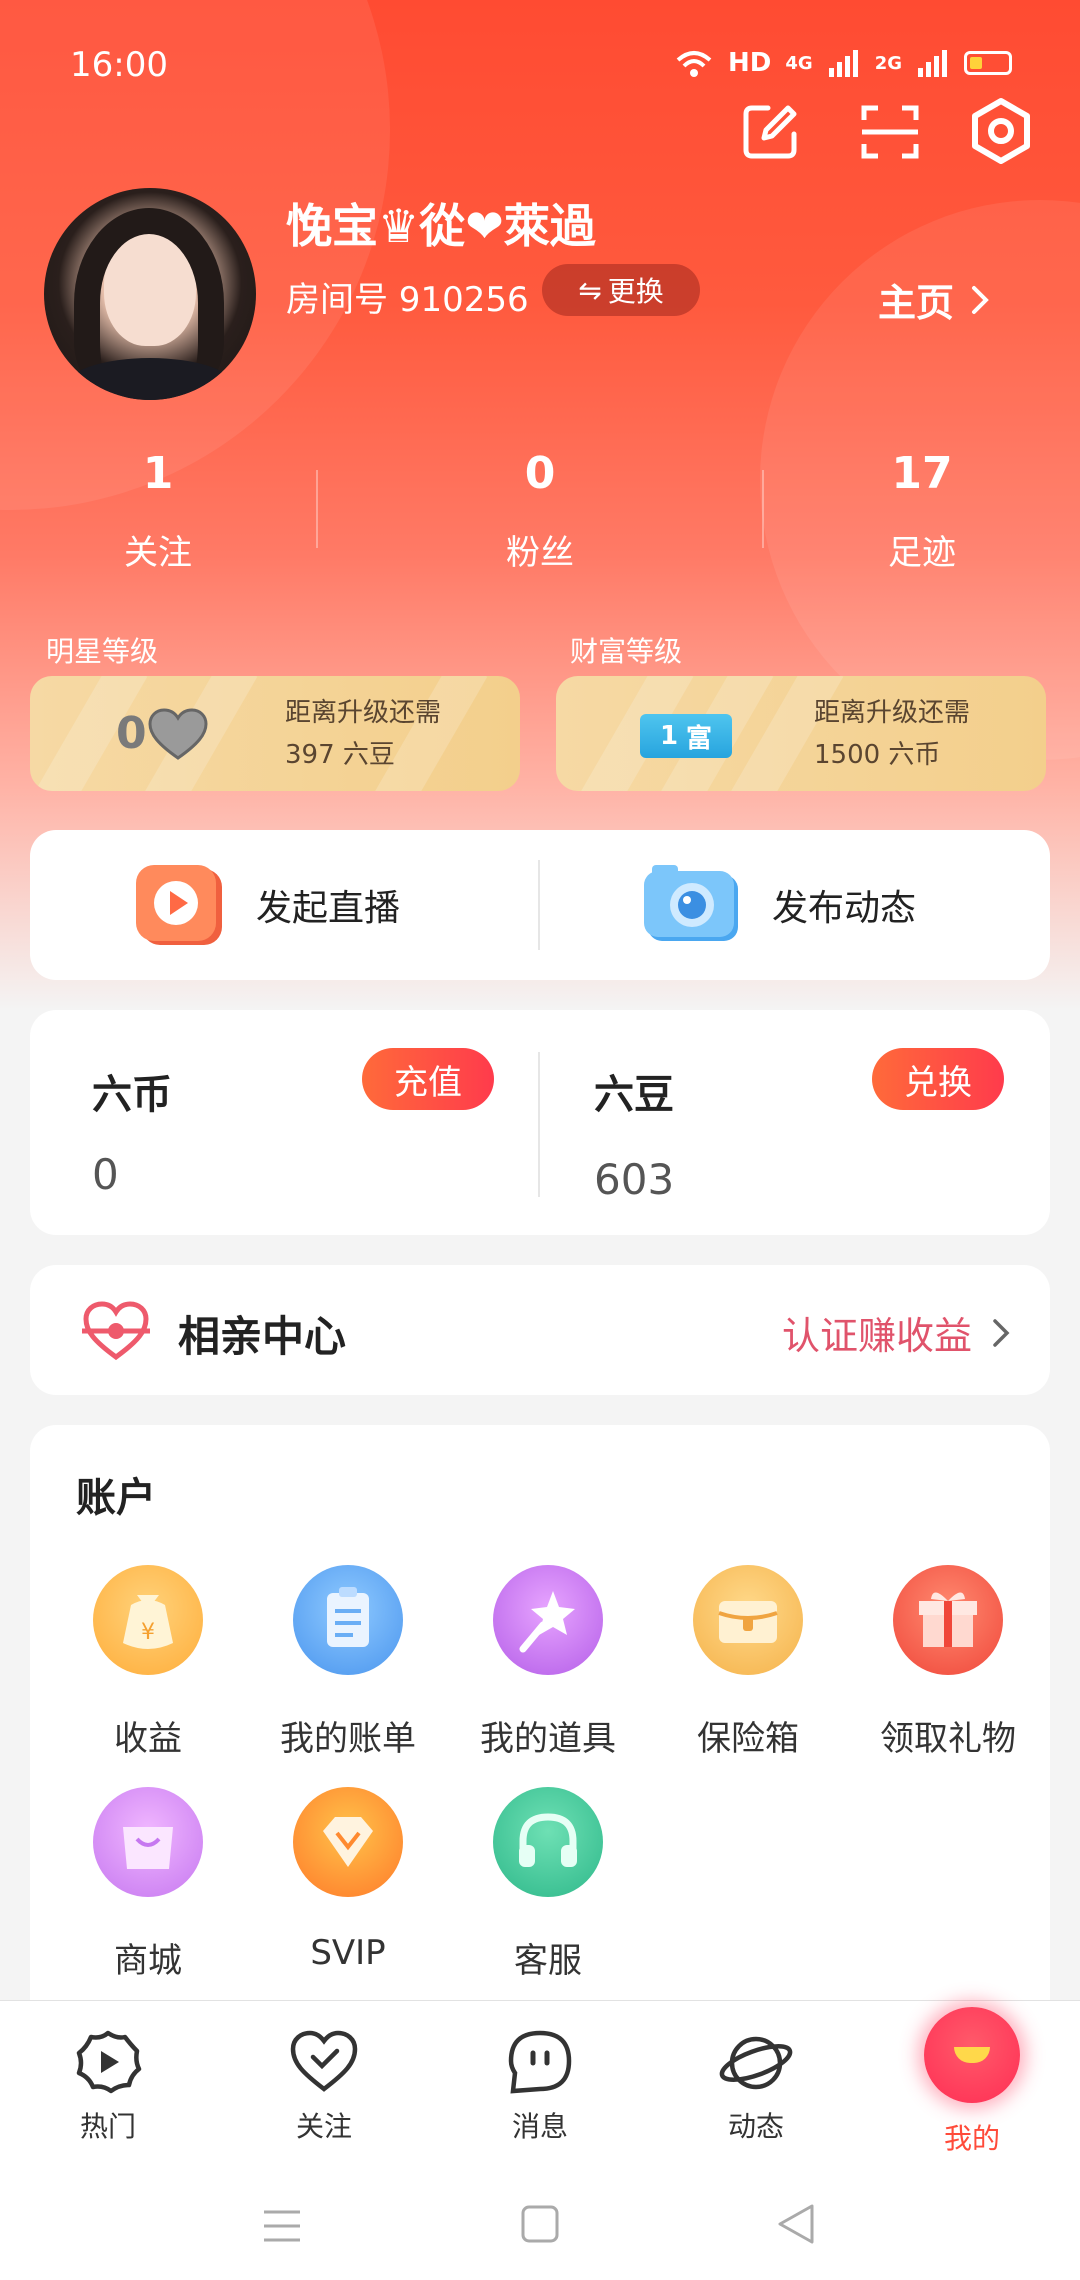  I want to click on tab-messages: 消息, so click(540, 2087).